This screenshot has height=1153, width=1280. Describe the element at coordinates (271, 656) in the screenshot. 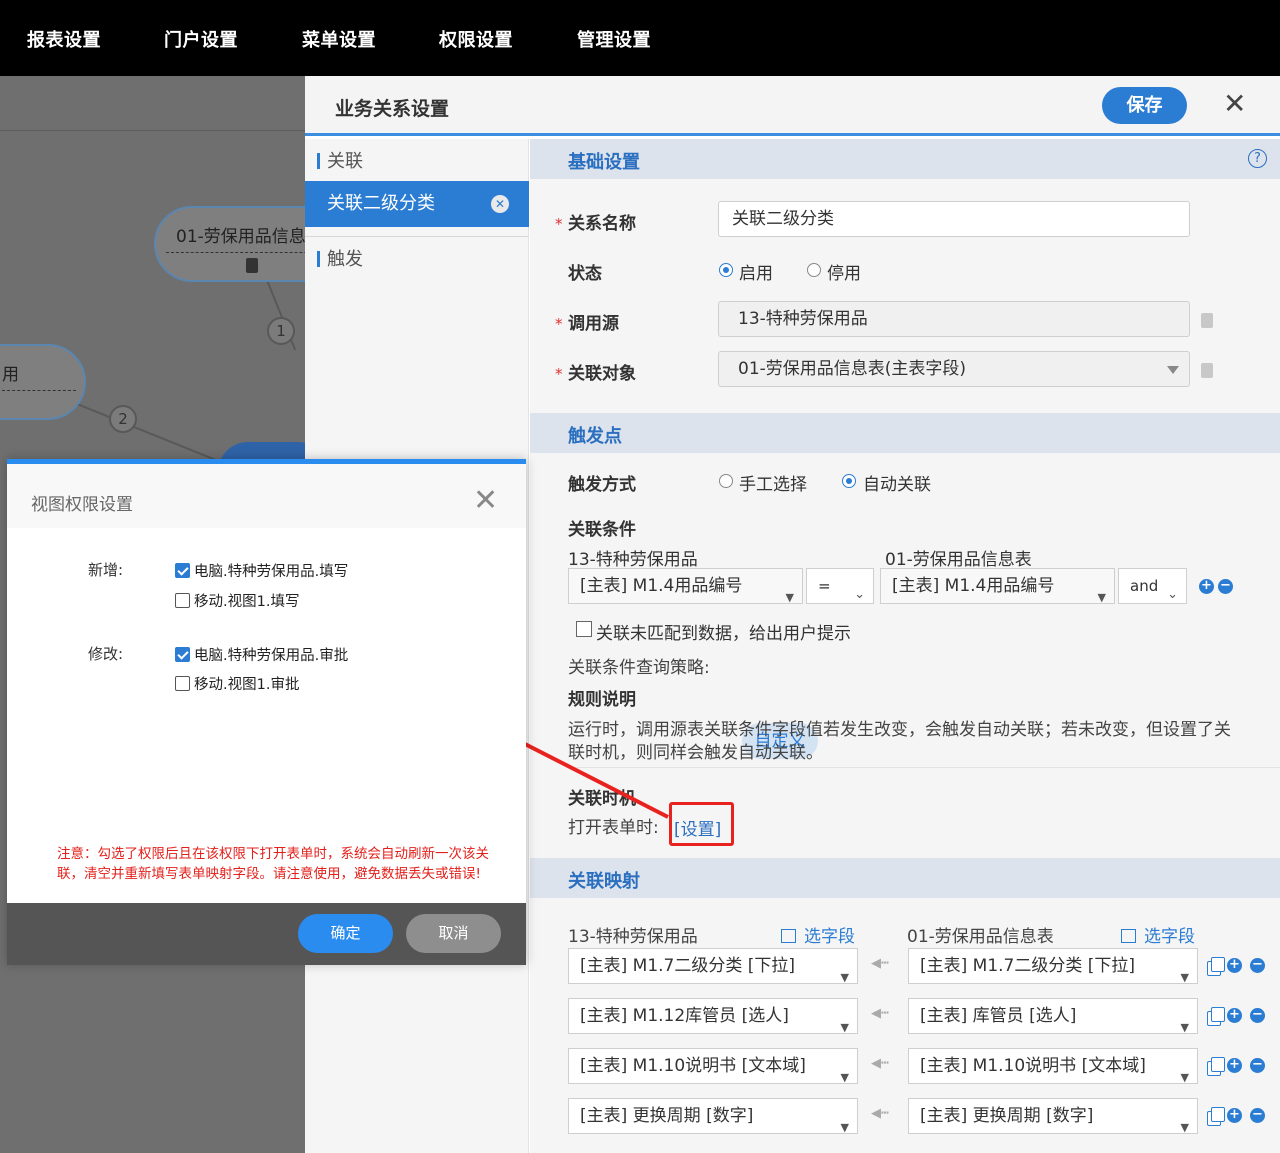

I see `edit-pc-option: 电脑.特种劳保用品.审批` at that location.